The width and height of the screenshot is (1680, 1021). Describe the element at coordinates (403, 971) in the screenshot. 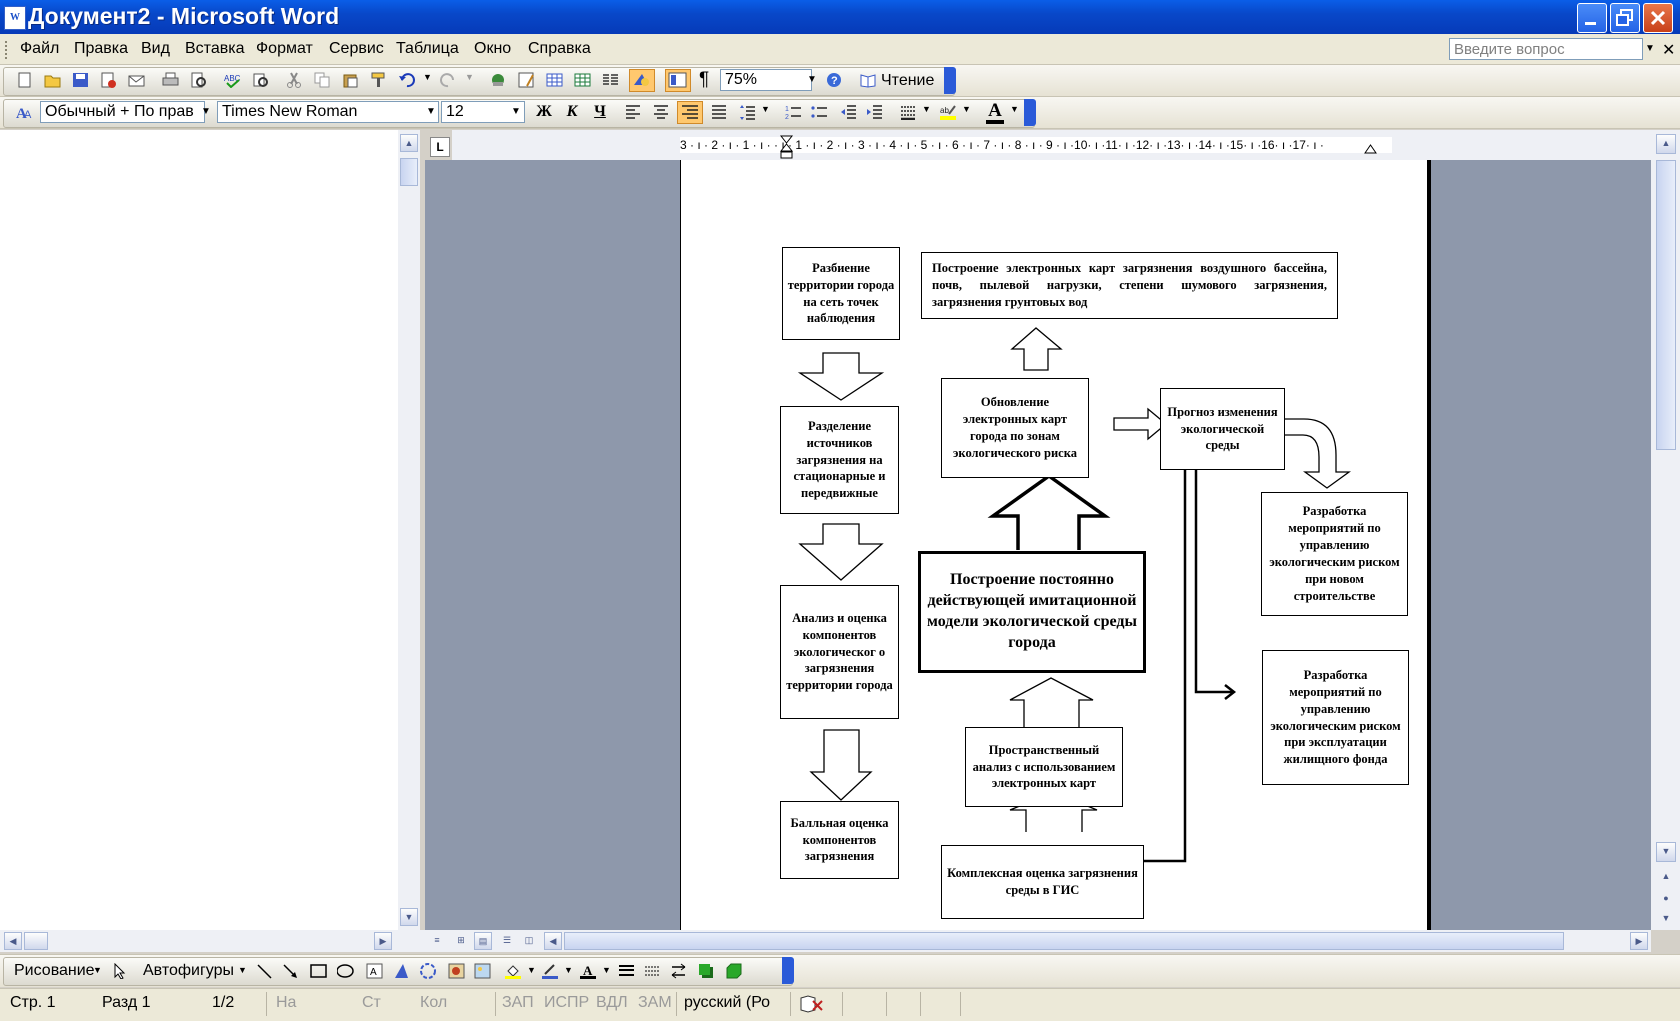

I see `wordart-icon` at that location.